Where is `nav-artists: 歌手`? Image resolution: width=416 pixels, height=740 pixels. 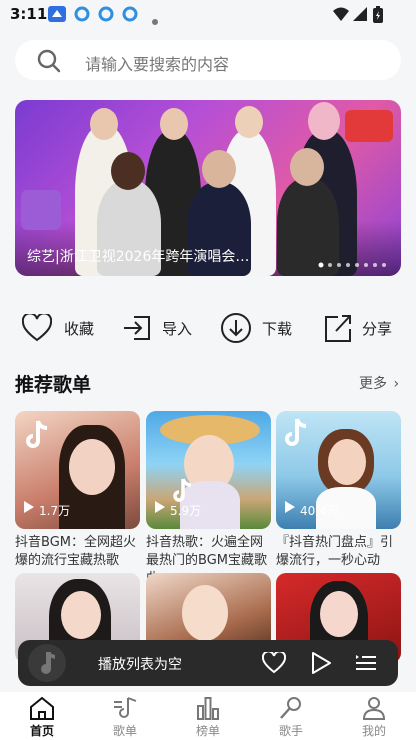 nav-artists: 歌手 is located at coordinates (291, 716).